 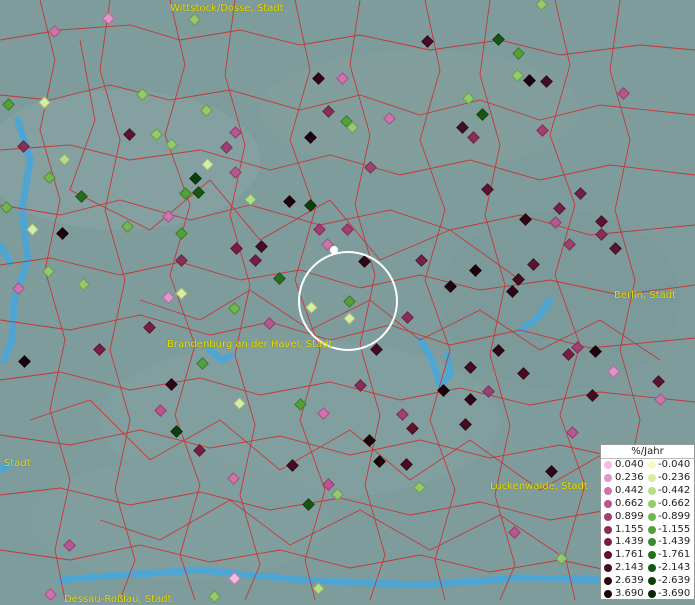 What do you see at coordinates (674, 464) in the screenshot?
I see `legend-label-negative: -0.040` at bounding box center [674, 464].